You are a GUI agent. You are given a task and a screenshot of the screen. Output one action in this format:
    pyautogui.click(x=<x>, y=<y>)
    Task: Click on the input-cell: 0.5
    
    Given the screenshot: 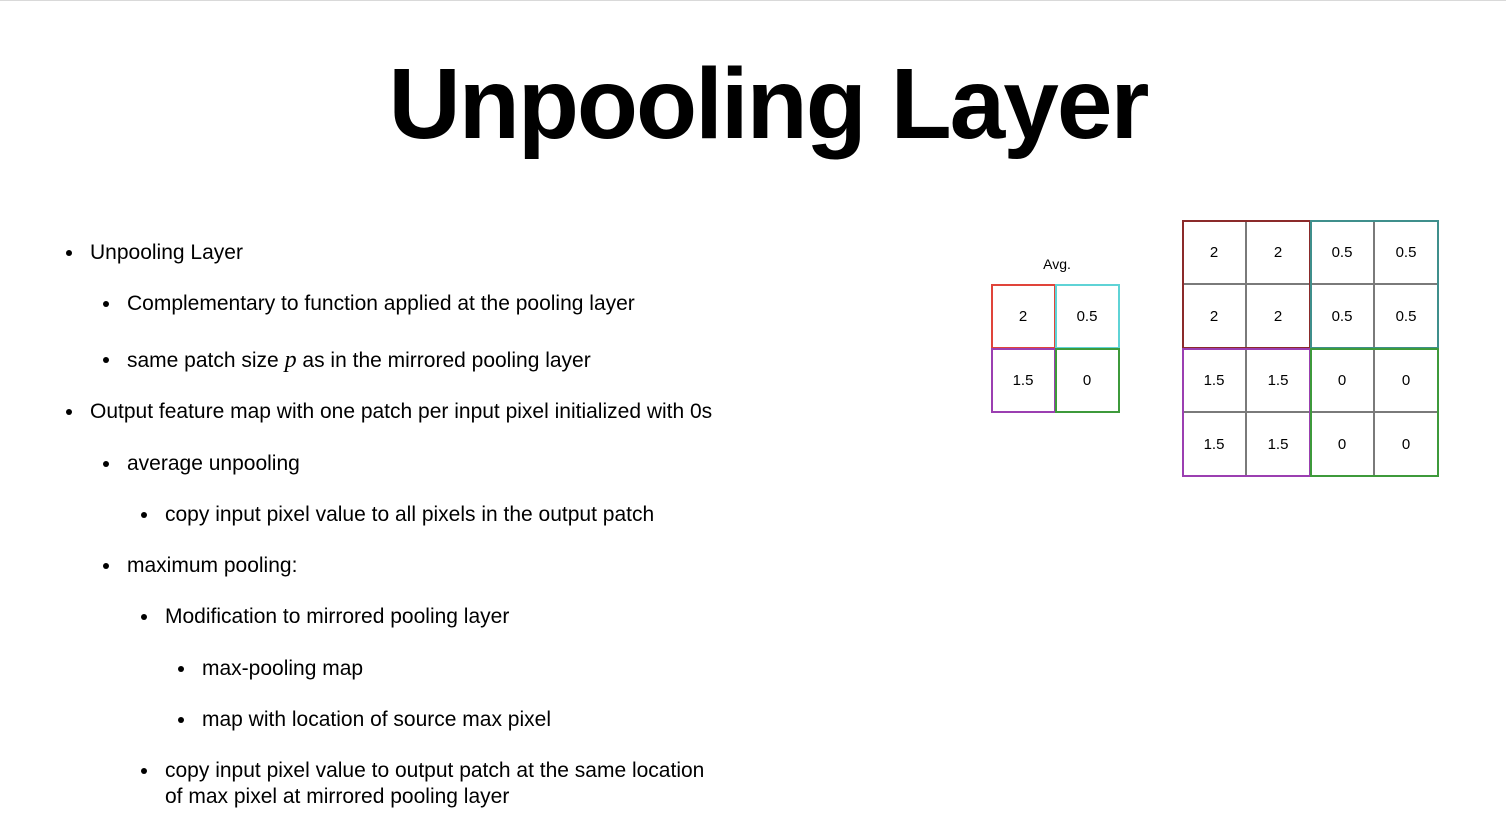 What is the action you would take?
    pyautogui.click(x=1087, y=316)
    